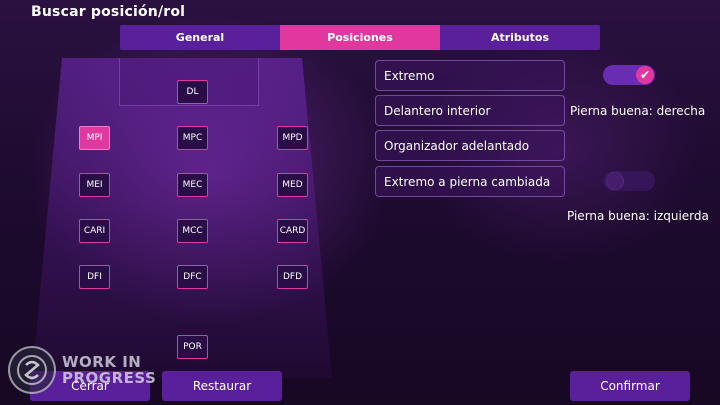  I want to click on work-in-progress-watermark: WORK IN PROGRESS, so click(88, 370).